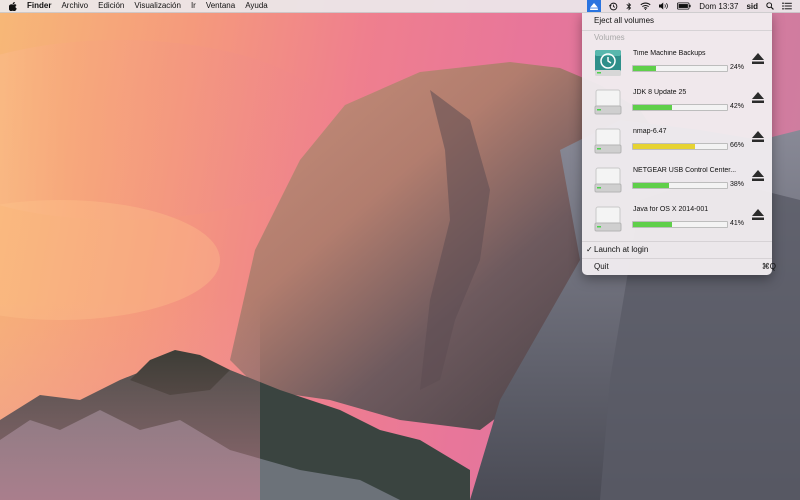  What do you see at coordinates (594, 6) in the screenshot?
I see `eject-icon` at bounding box center [594, 6].